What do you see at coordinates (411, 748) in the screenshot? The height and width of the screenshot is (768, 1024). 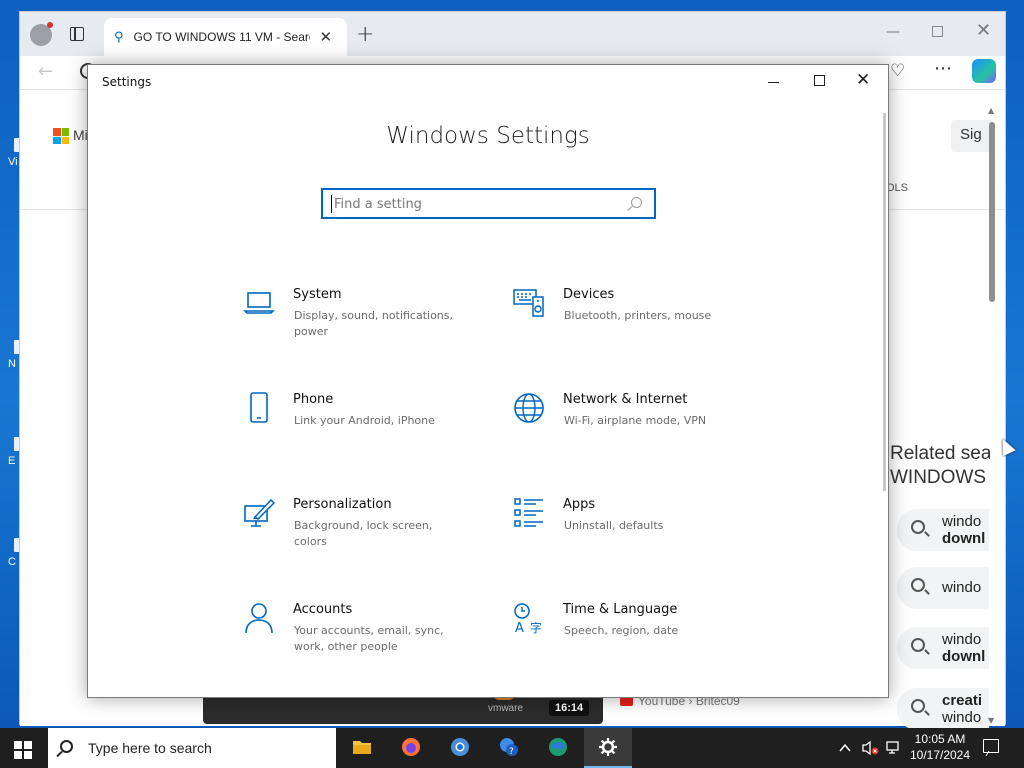 I see `firefox-app` at bounding box center [411, 748].